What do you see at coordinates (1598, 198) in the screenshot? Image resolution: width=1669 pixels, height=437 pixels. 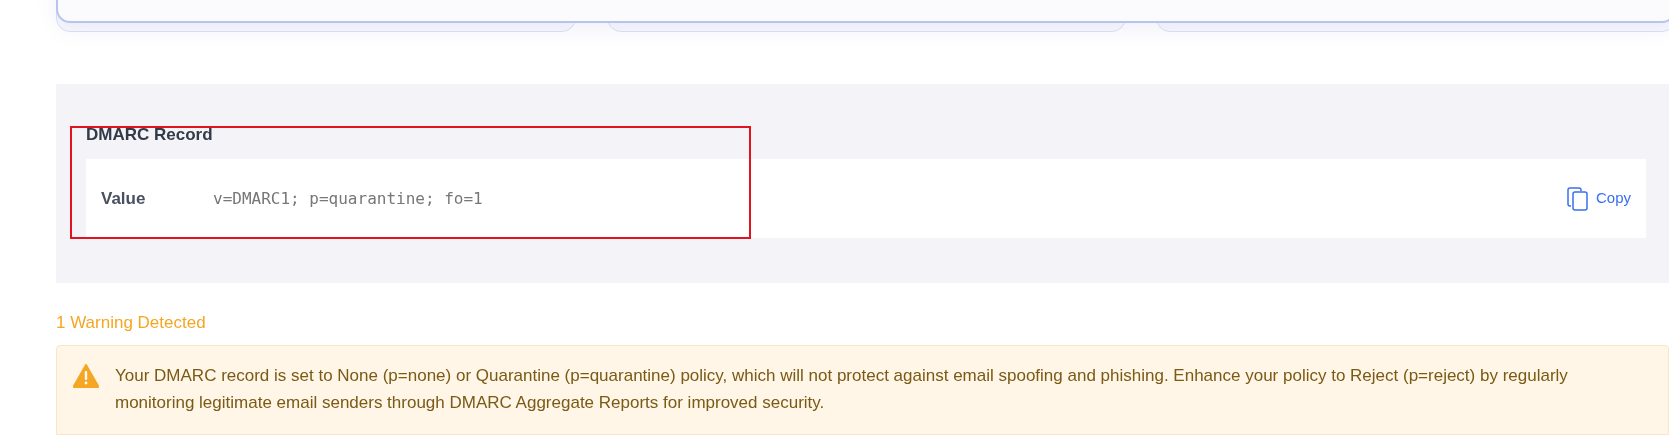 I see `copy-button: Copy` at bounding box center [1598, 198].